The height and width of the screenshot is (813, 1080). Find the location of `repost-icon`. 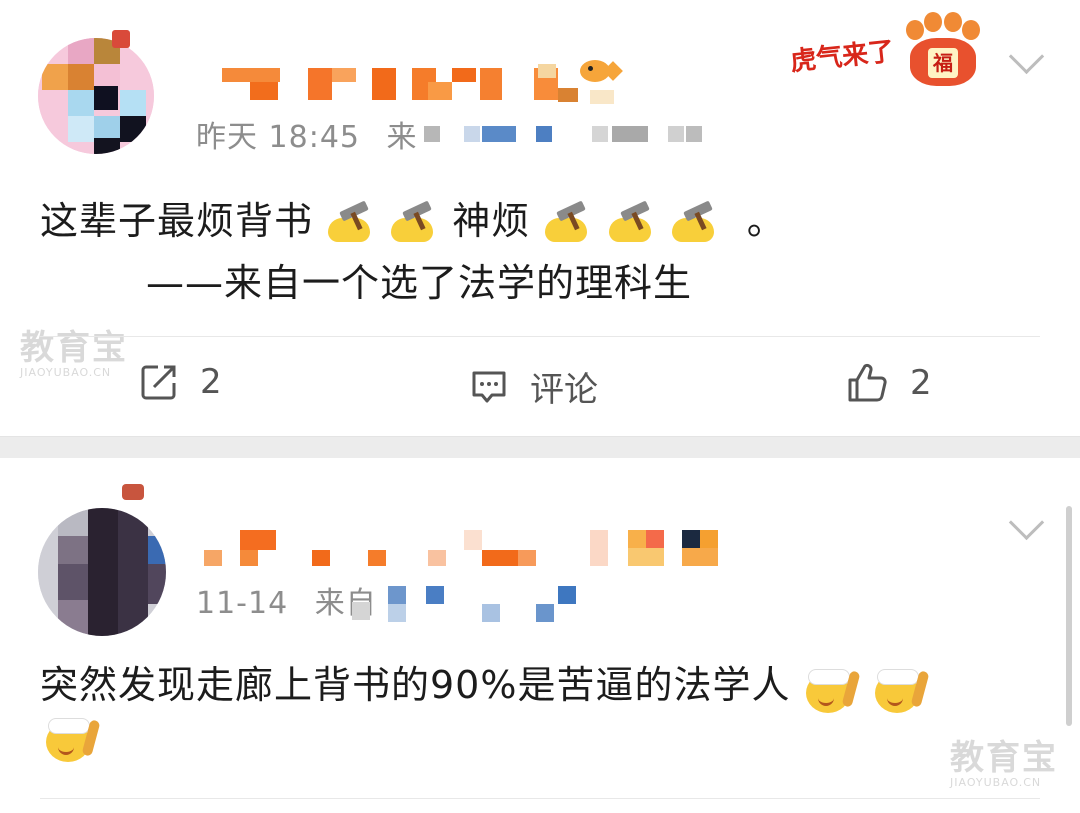

repost-icon is located at coordinates (158, 382).